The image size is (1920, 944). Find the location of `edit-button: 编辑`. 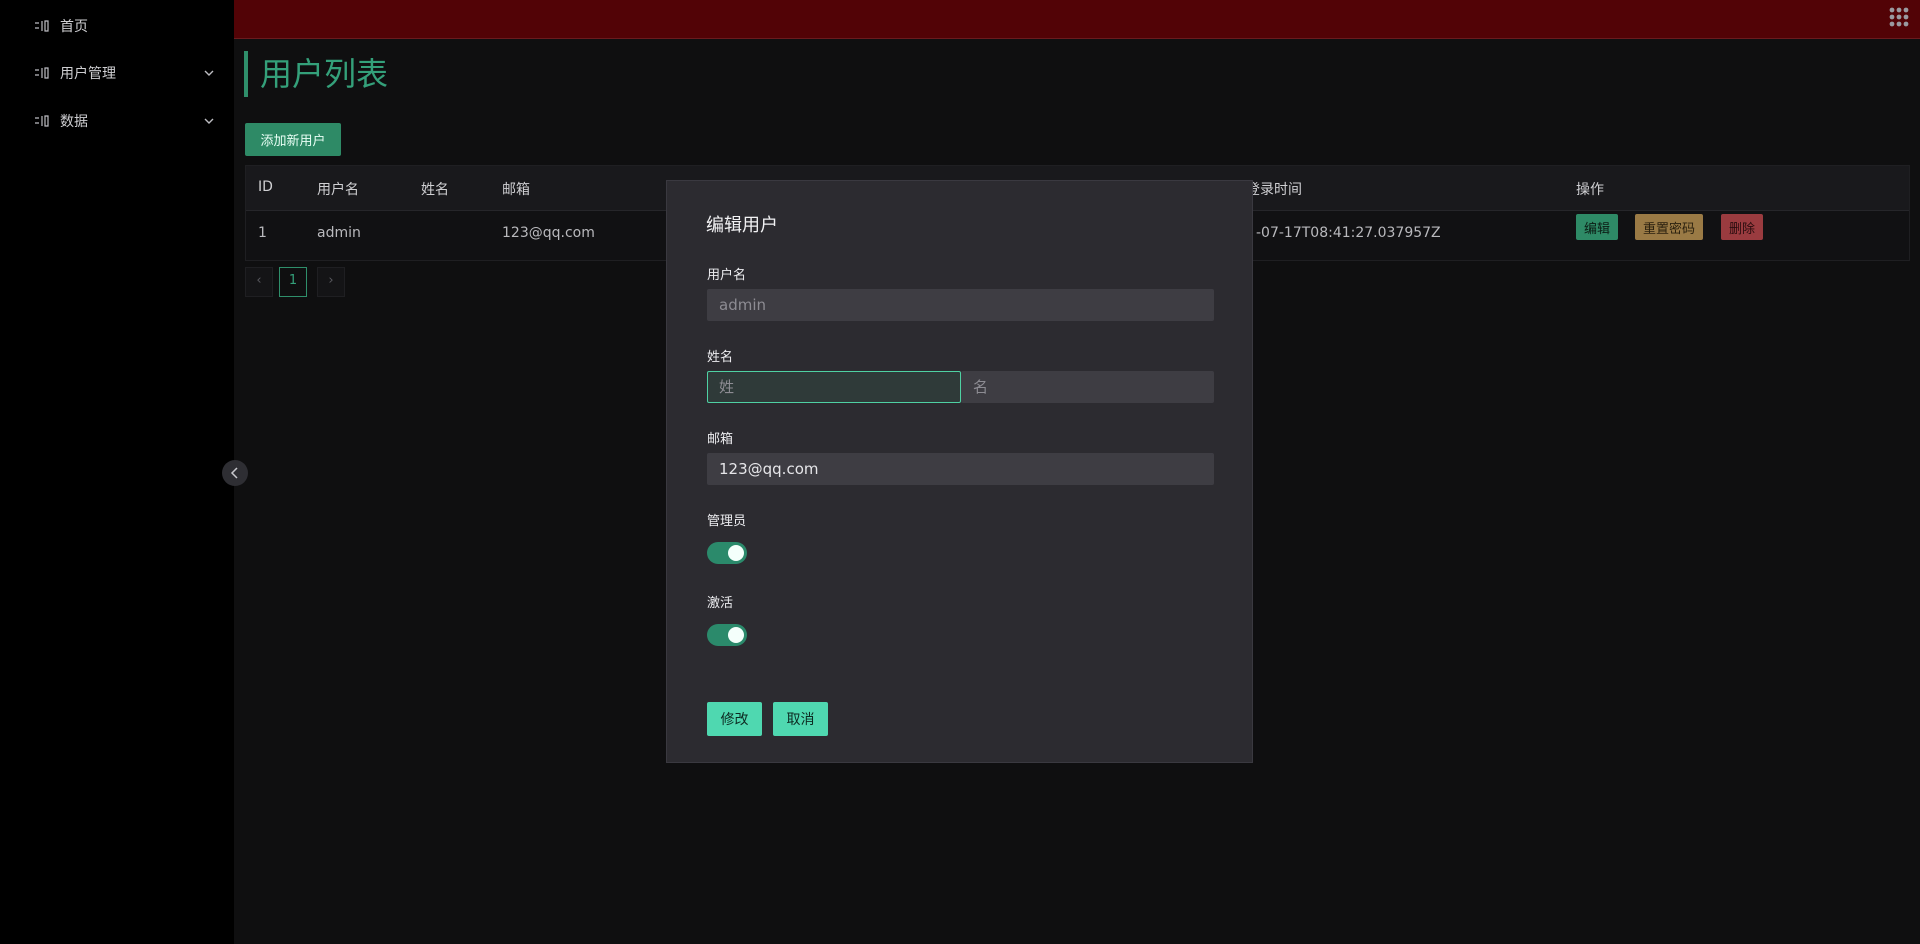

edit-button: 编辑 is located at coordinates (1597, 227).